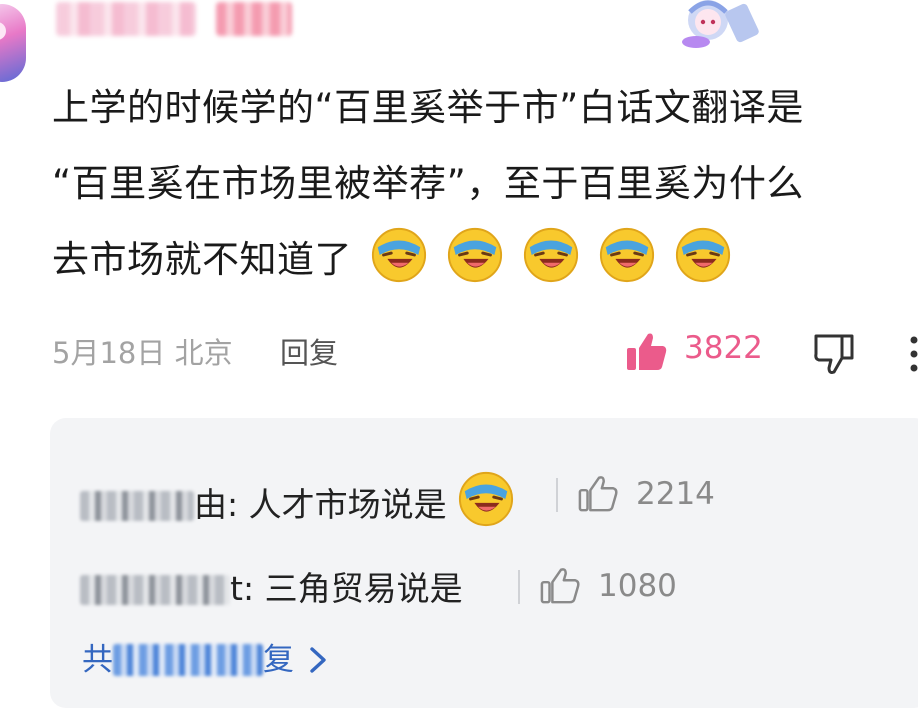 The height and width of the screenshot is (724, 918). I want to click on comment-date-location: 5月18日 北京, so click(142, 353).